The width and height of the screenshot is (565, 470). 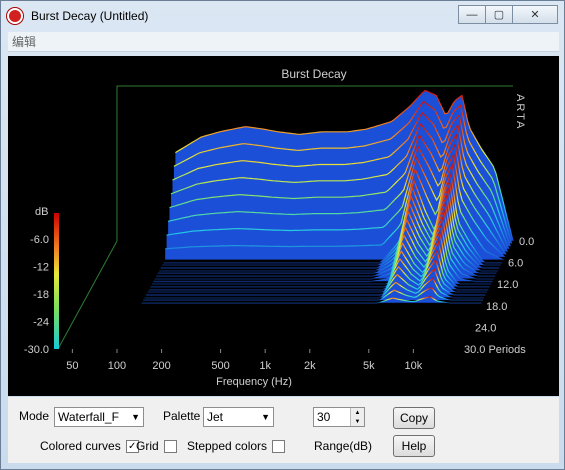 I want to click on help-button: Help, so click(x=414, y=446).